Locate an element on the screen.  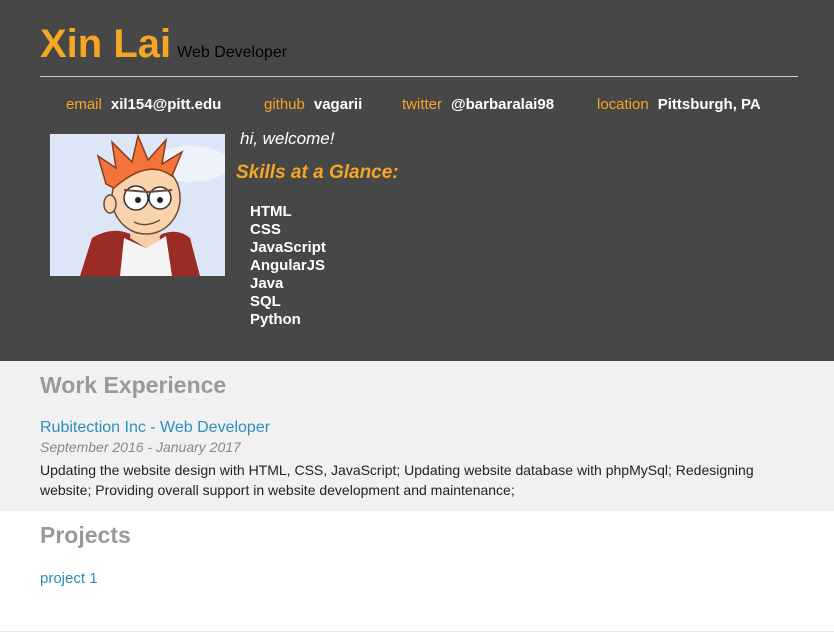
contact-value: Pittsburgh, PA is located at coordinates (709, 104).